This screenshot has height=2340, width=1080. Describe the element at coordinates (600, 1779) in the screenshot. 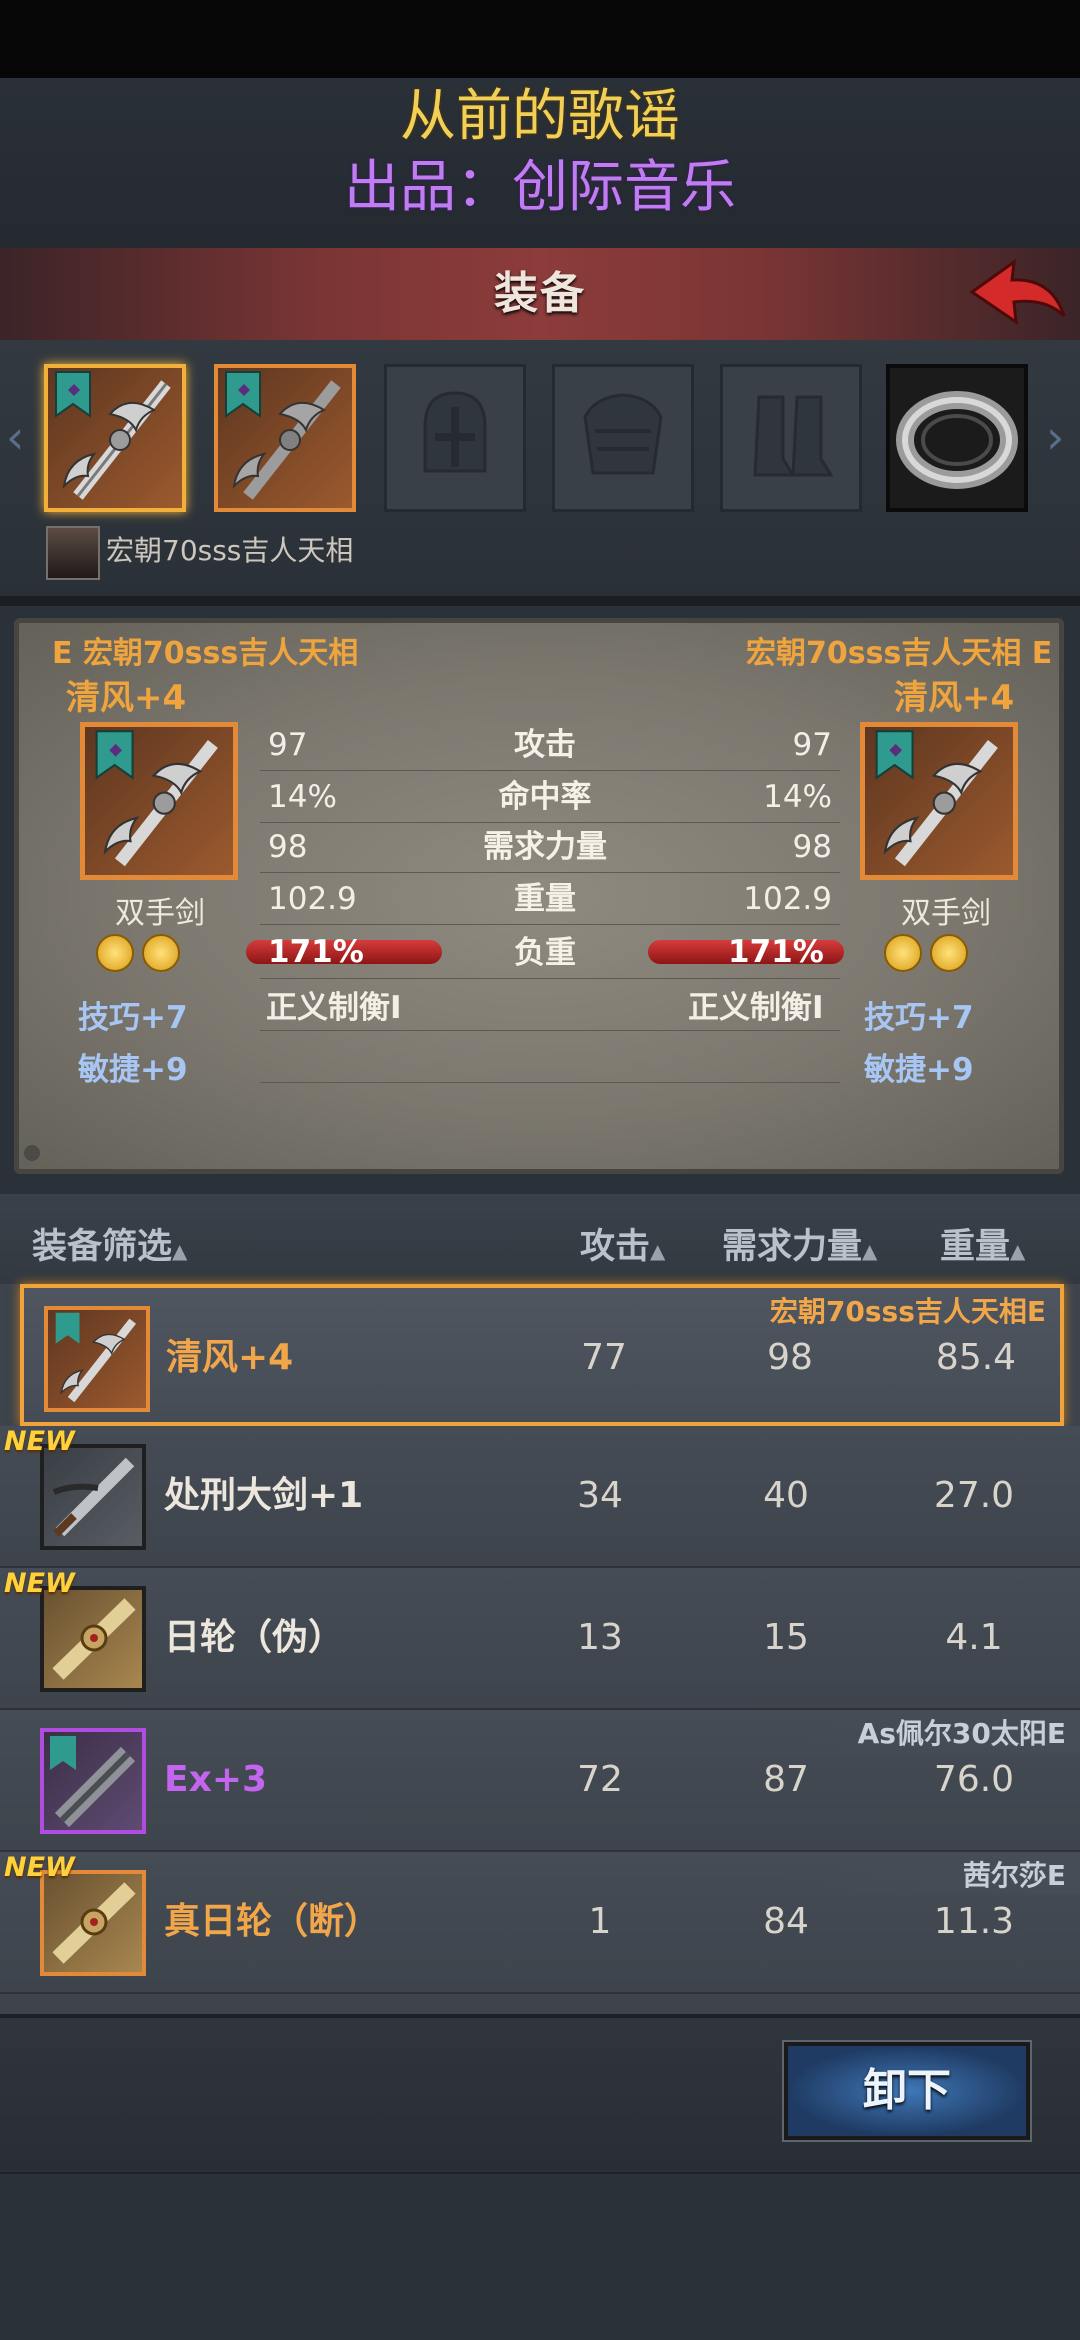

I see `item-attack: 72` at that location.